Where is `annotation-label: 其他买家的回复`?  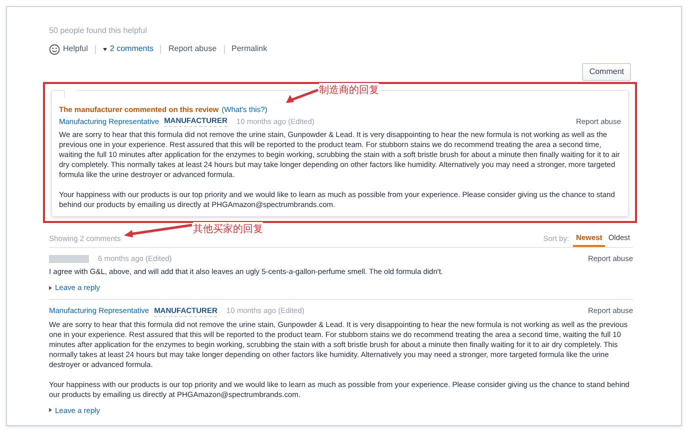
annotation-label: 其他买家的回复 is located at coordinates (228, 229).